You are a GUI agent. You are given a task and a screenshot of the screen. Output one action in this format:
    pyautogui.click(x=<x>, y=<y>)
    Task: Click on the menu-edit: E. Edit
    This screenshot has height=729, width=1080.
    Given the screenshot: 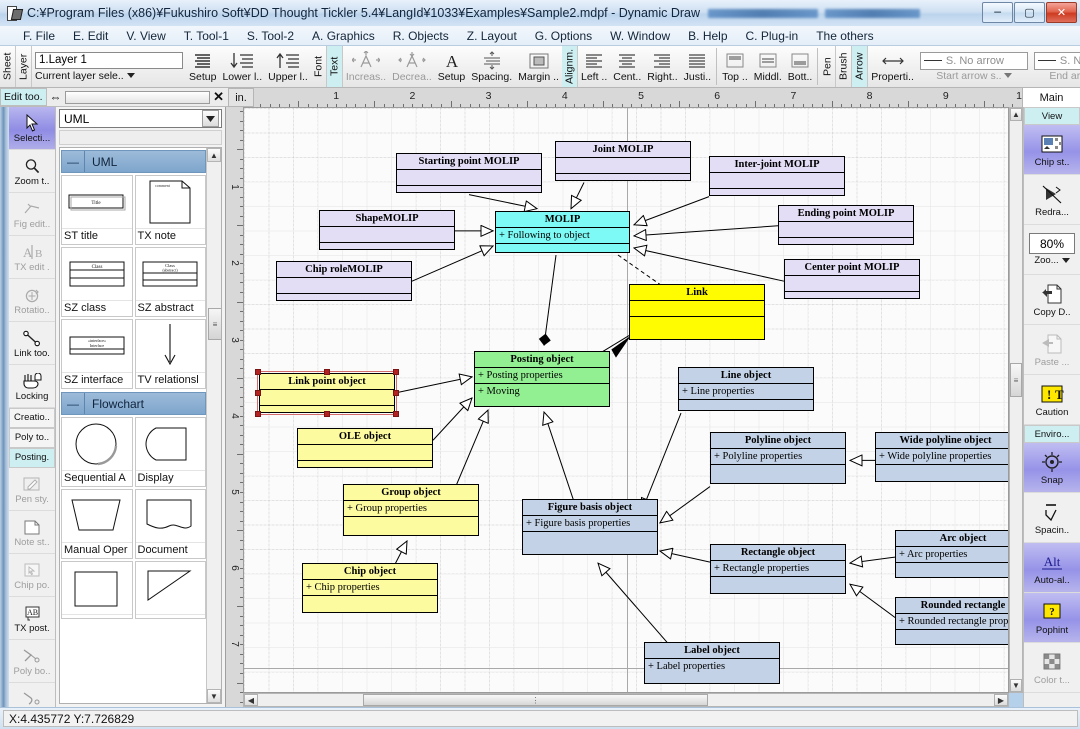 What is the action you would take?
    pyautogui.click(x=90, y=36)
    